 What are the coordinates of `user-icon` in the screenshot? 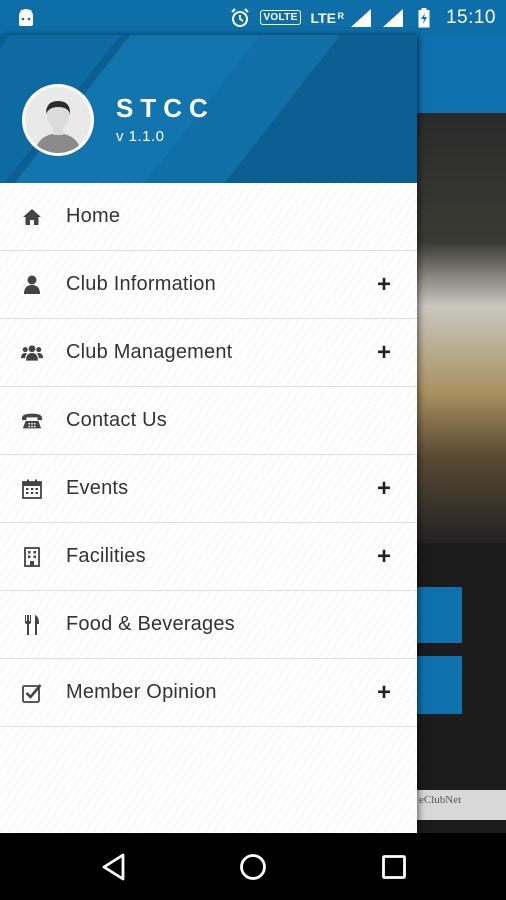 It's located at (32, 285).